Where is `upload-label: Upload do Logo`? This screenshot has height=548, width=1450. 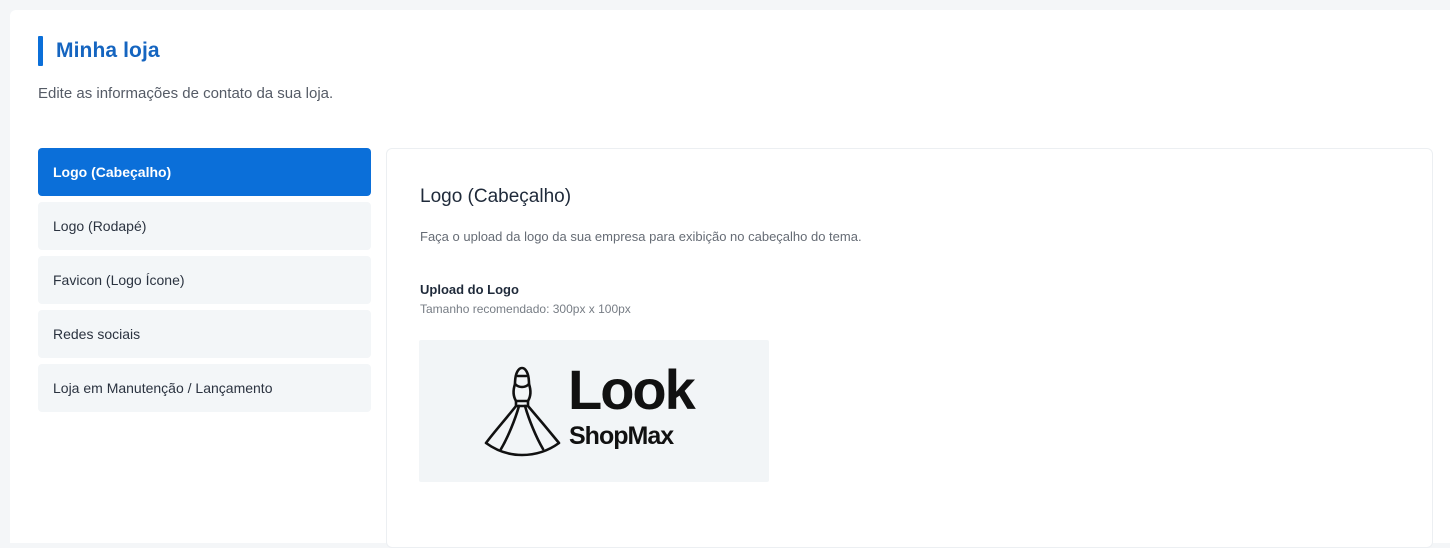
upload-label: Upload do Logo is located at coordinates (469, 289).